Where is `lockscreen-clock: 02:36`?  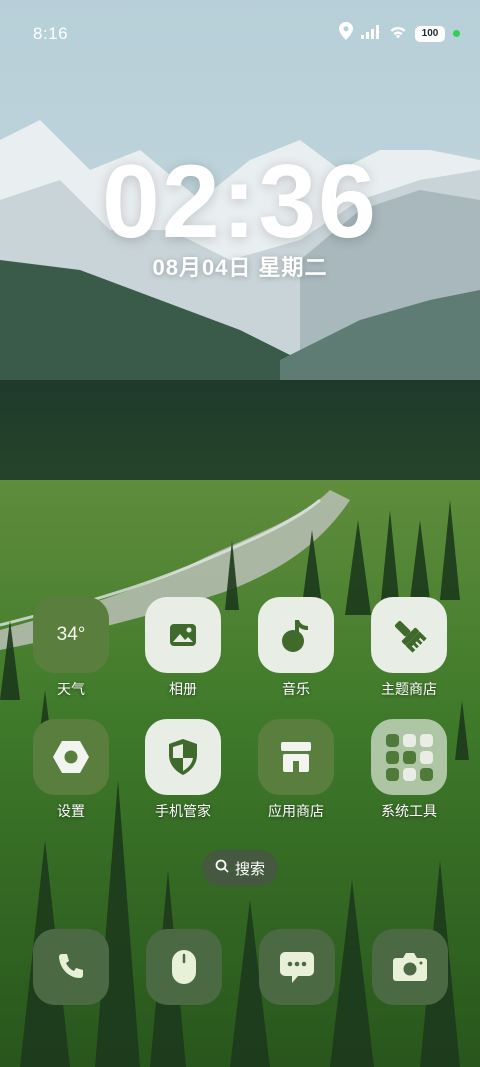 lockscreen-clock: 02:36 is located at coordinates (240, 202).